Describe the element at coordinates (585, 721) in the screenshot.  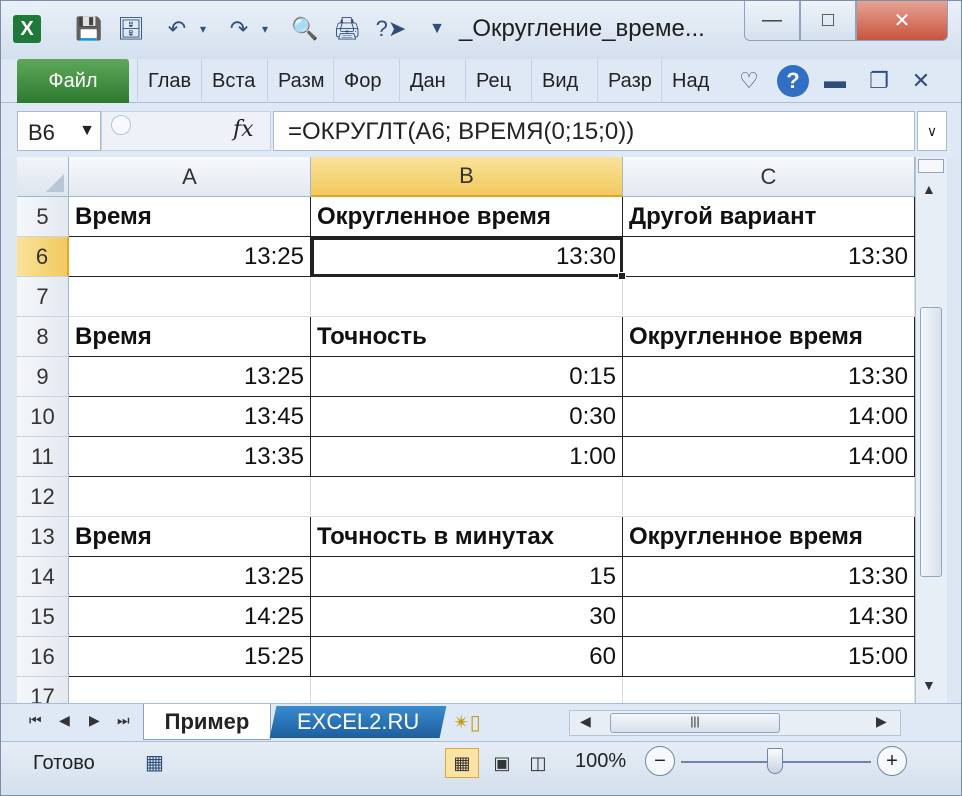
I see `scroll-left-icon: ◀` at that location.